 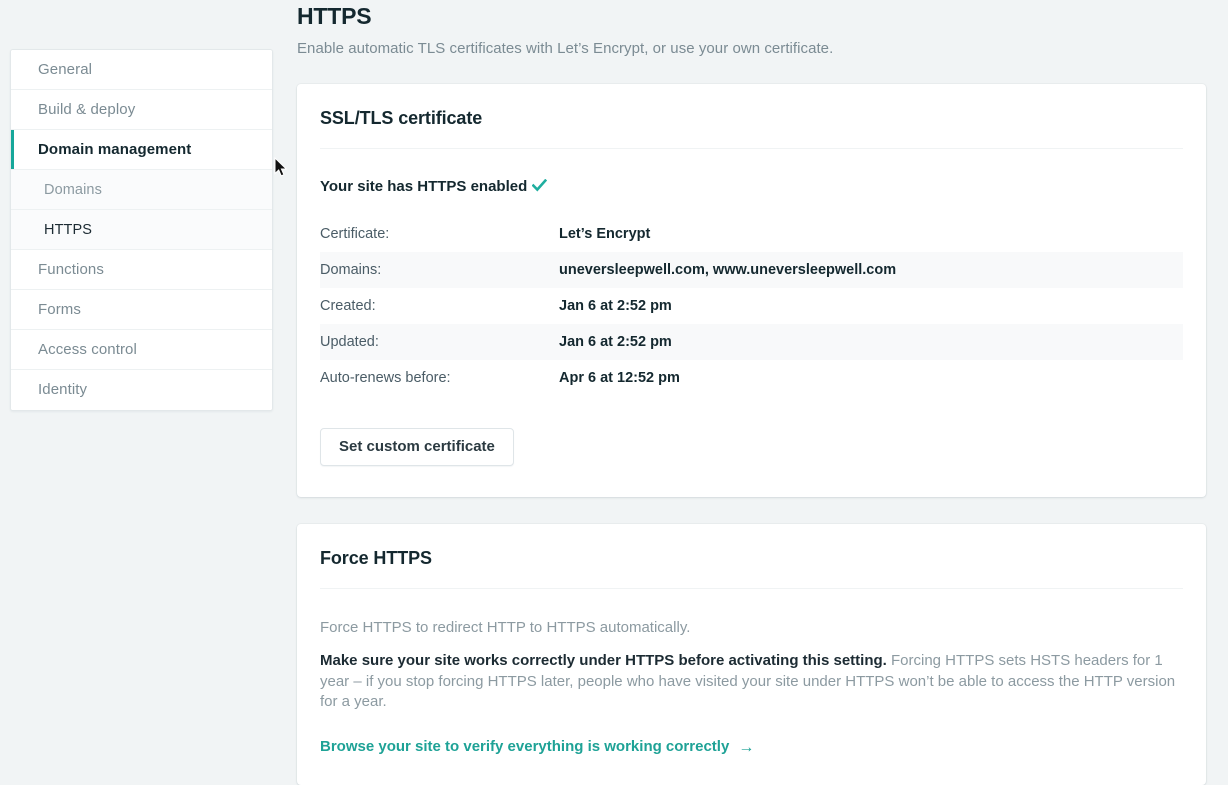 What do you see at coordinates (282, 167) in the screenshot?
I see `mouse-cursor` at bounding box center [282, 167].